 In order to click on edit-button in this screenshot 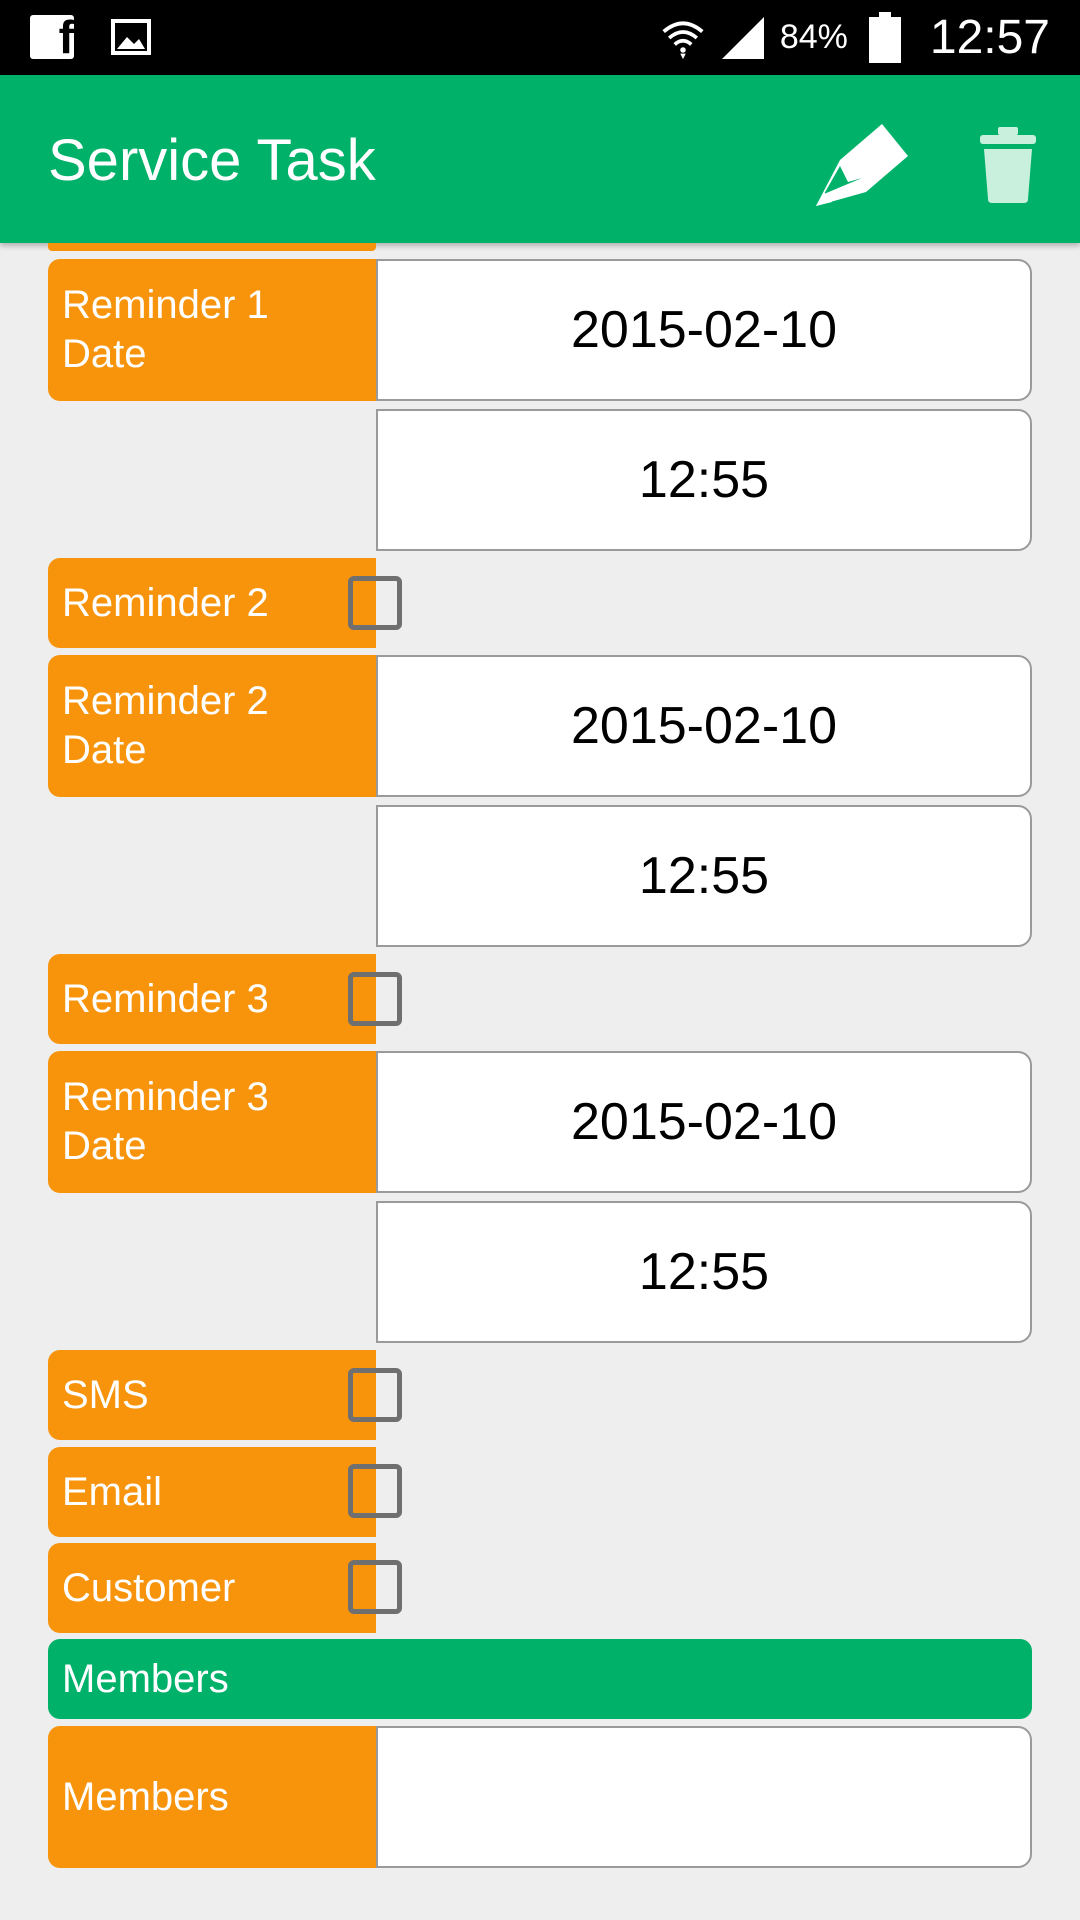, I will do `click(862, 165)`.